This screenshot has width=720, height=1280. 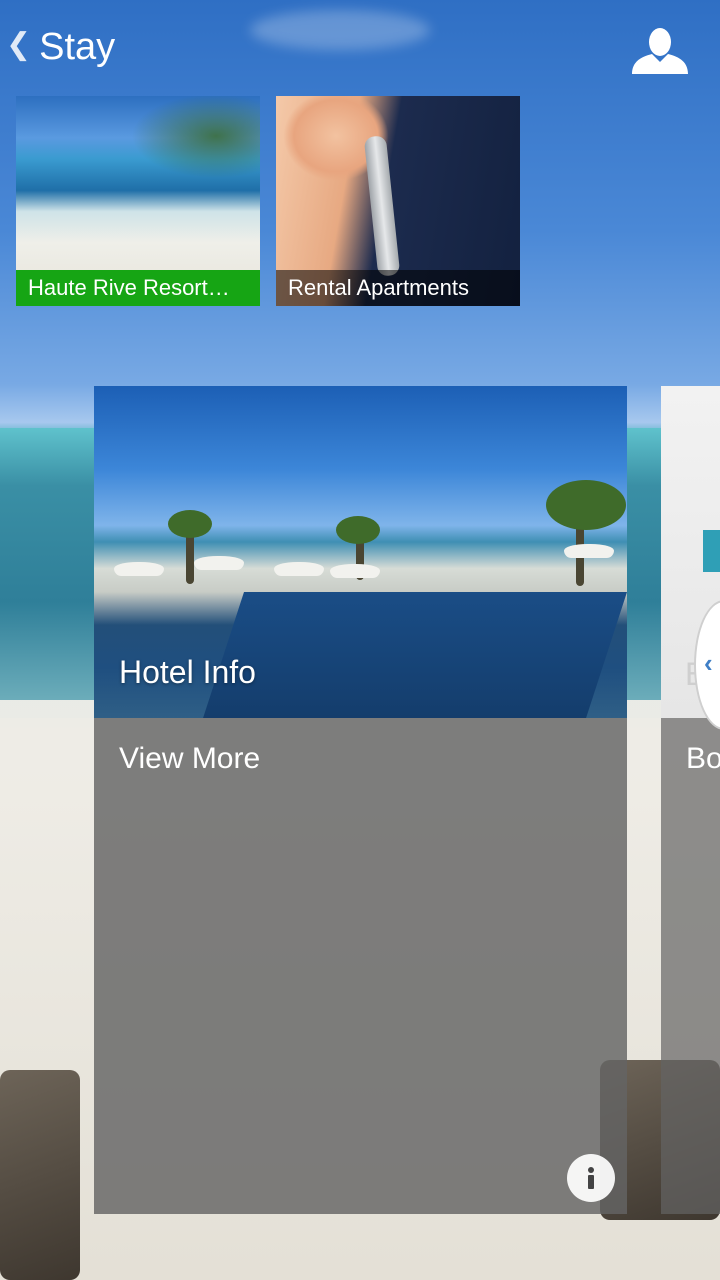 What do you see at coordinates (690, 966) in the screenshot?
I see `next-card-body: Bo` at bounding box center [690, 966].